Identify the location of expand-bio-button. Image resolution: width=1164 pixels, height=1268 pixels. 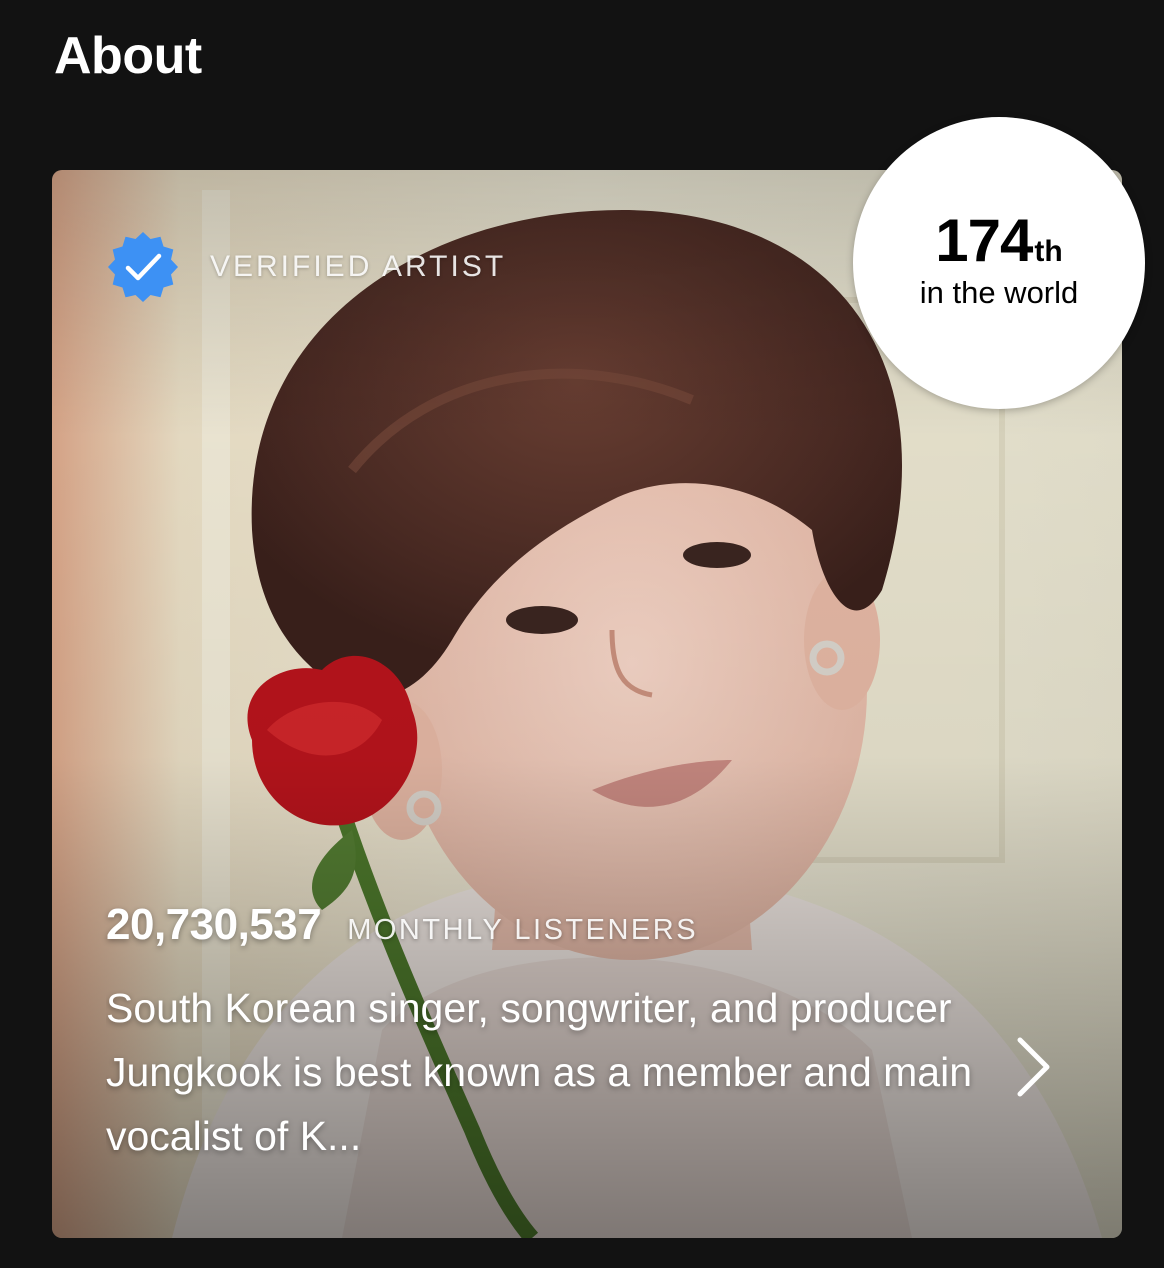
(1034, 1067).